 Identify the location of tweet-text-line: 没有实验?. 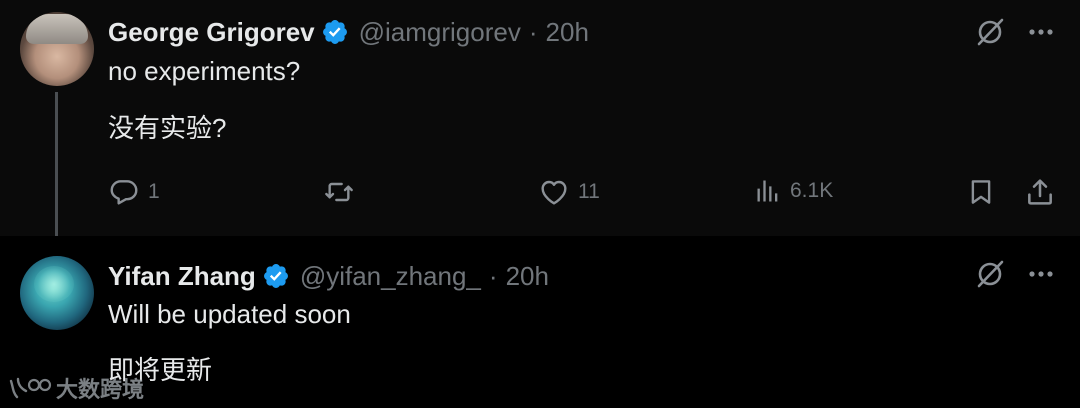
(167, 128).